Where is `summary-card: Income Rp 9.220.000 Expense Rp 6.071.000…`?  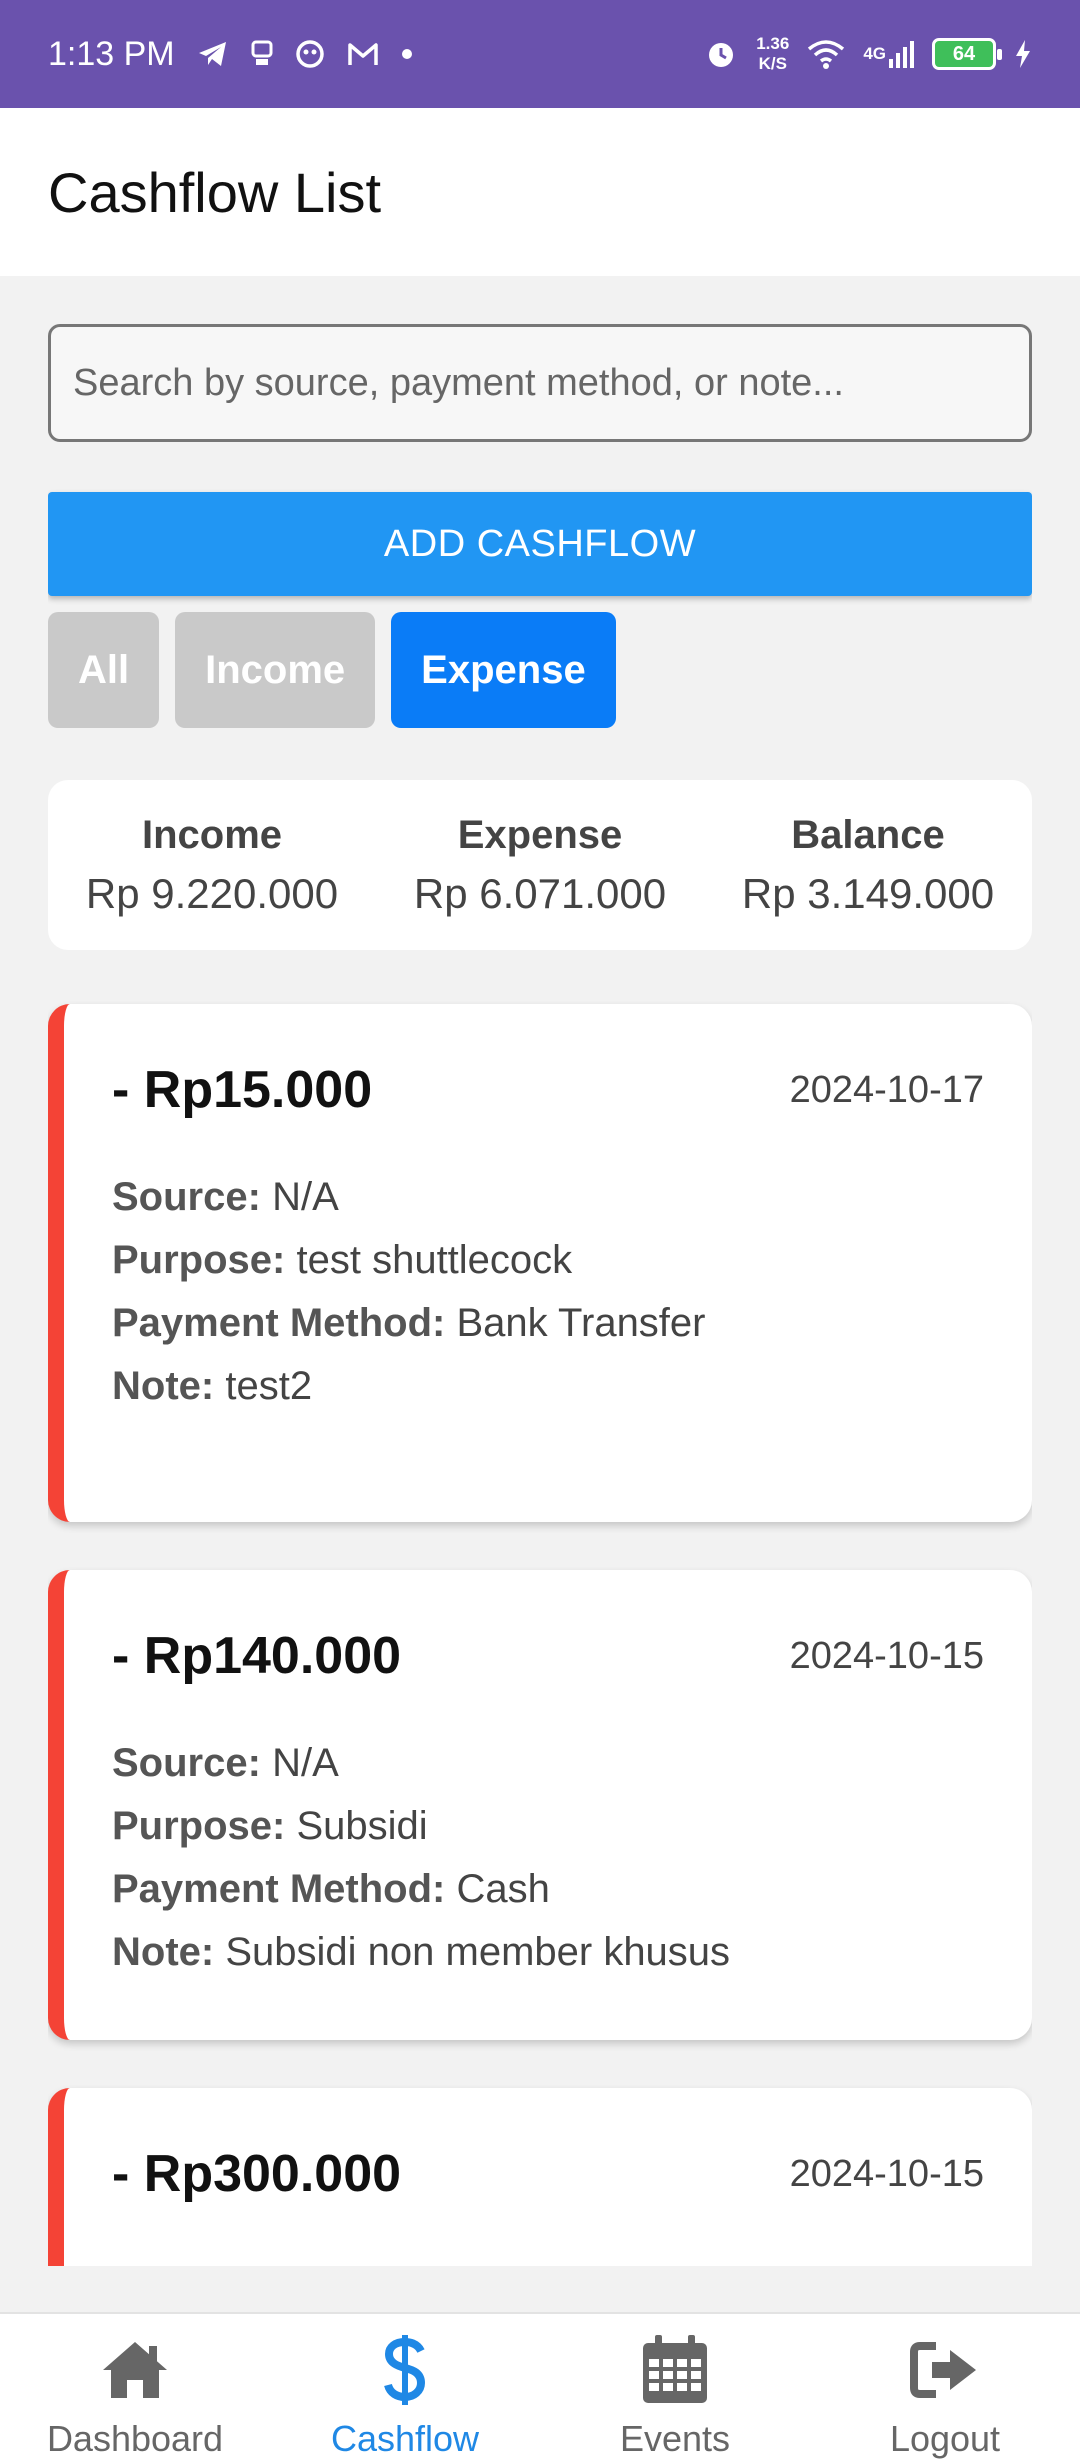 summary-card: Income Rp 9.220.000 Expense Rp 6.071.000… is located at coordinates (540, 865).